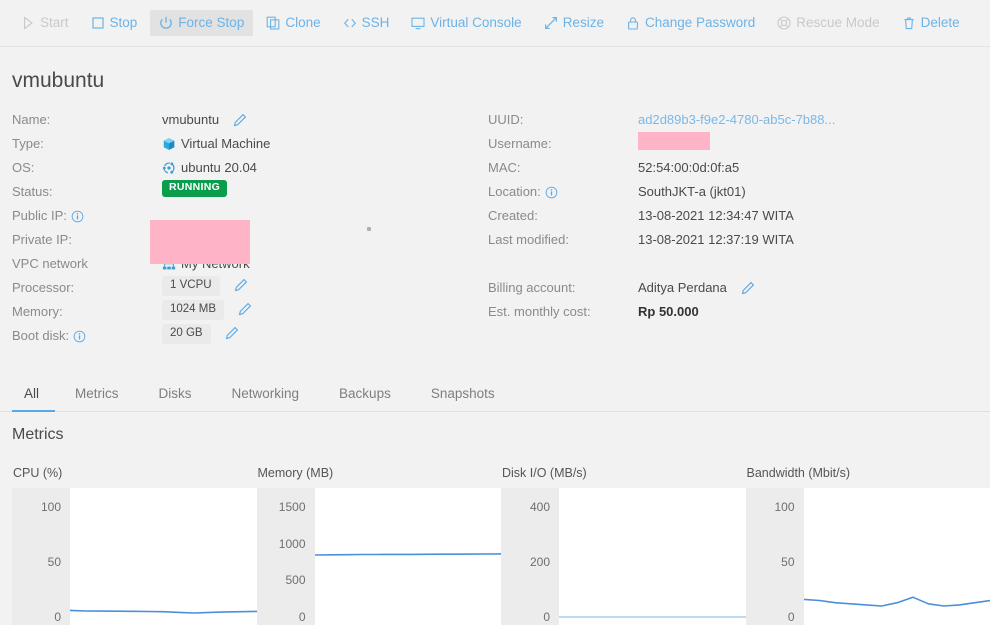 The width and height of the screenshot is (990, 625). I want to click on detail-row-created: Created: 13-08-2021 12:34:47 WITA, so click(728, 216).